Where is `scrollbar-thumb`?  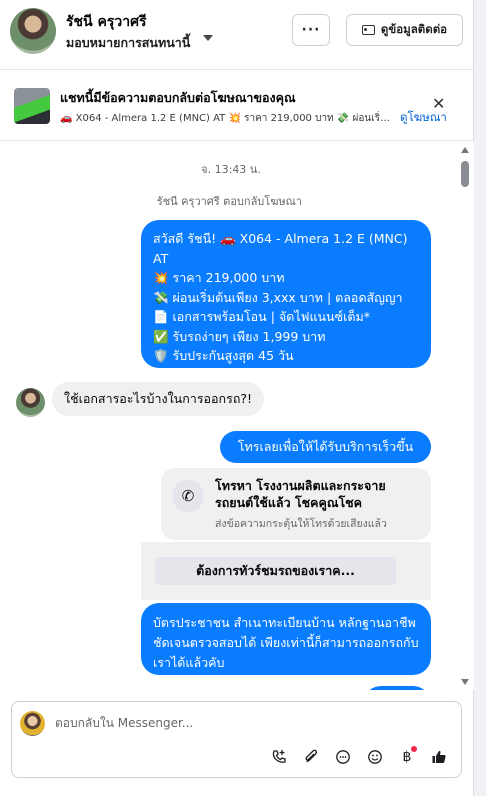
scrollbar-thumb is located at coordinates (465, 174).